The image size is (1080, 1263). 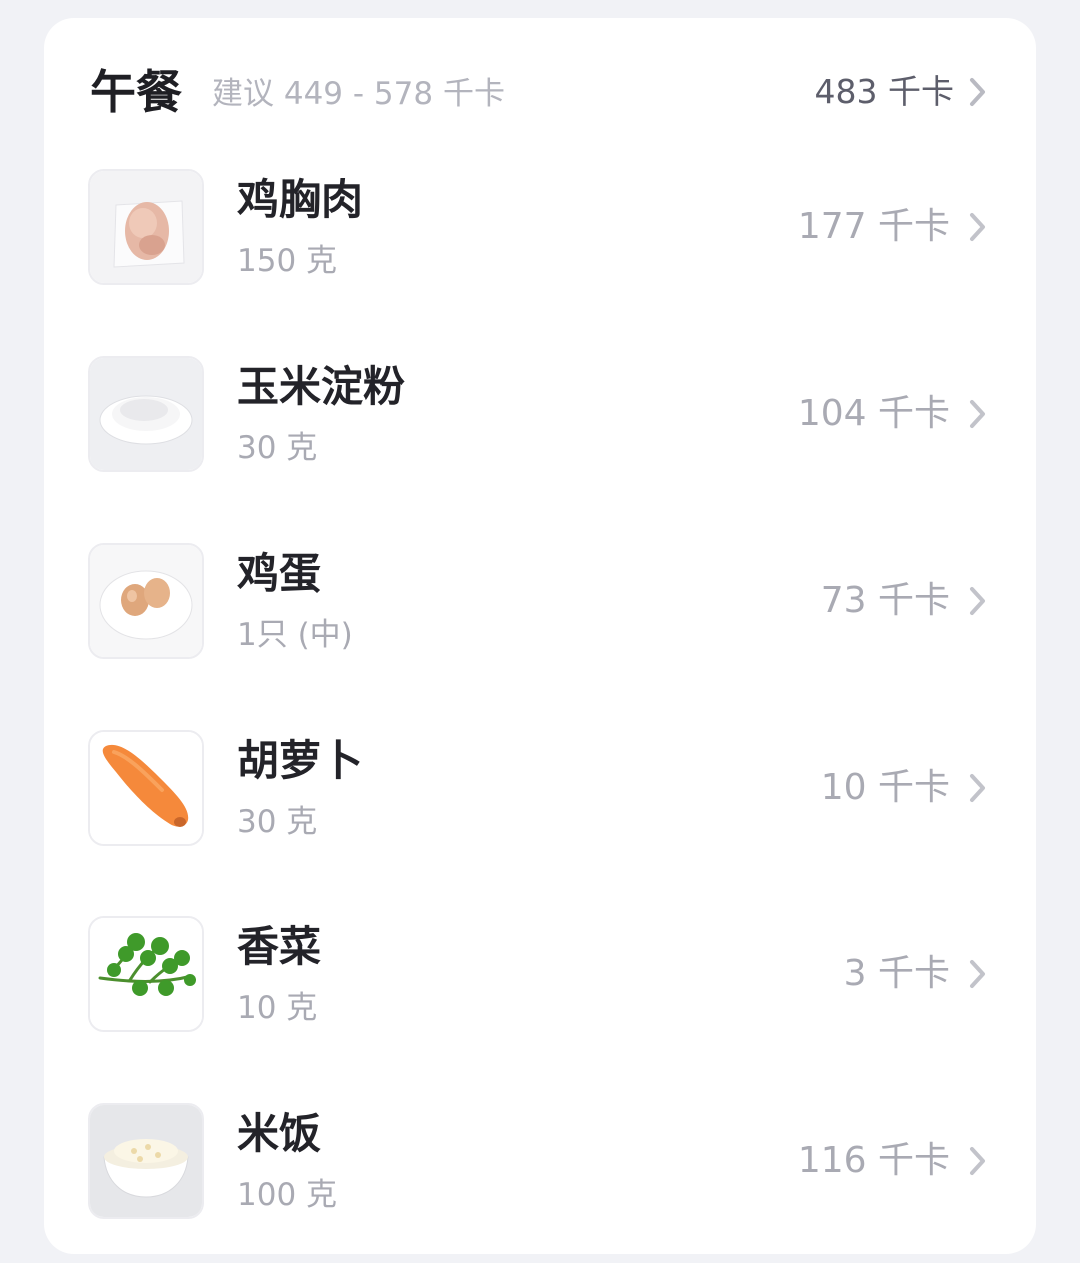 What do you see at coordinates (146, 227) in the screenshot?
I see `chicken-breast-image` at bounding box center [146, 227].